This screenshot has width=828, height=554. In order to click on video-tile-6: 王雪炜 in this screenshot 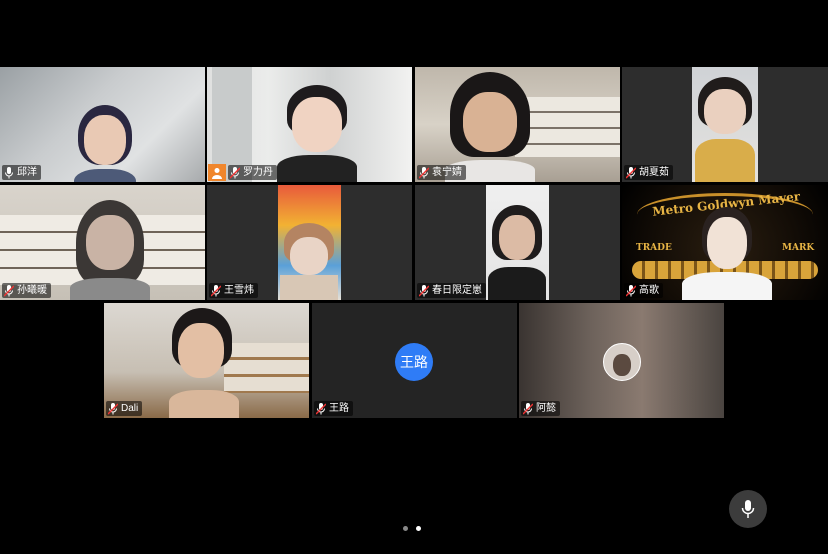, I will do `click(309, 242)`.